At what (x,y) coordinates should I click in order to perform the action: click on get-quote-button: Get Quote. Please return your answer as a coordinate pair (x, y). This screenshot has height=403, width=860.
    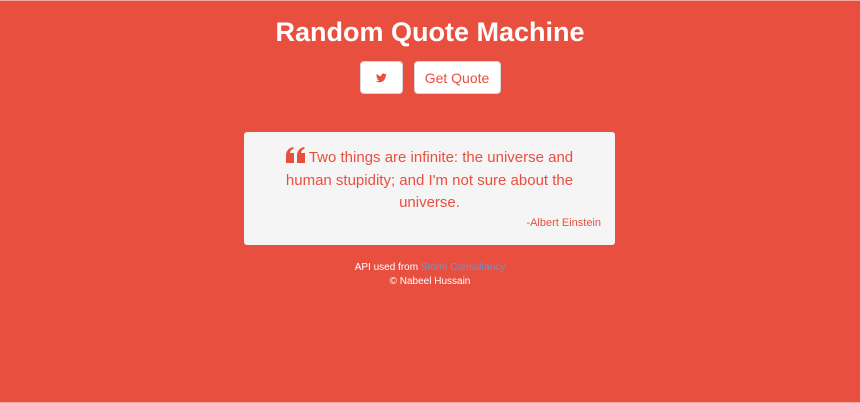
    Looking at the image, I should click on (457, 77).